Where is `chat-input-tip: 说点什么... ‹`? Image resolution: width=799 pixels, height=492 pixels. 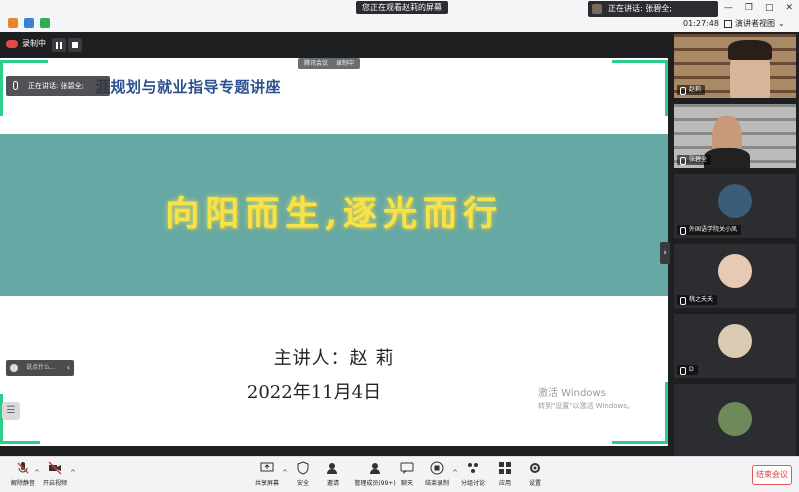
chat-input-tip: 说点什么... ‹ is located at coordinates (40, 368).